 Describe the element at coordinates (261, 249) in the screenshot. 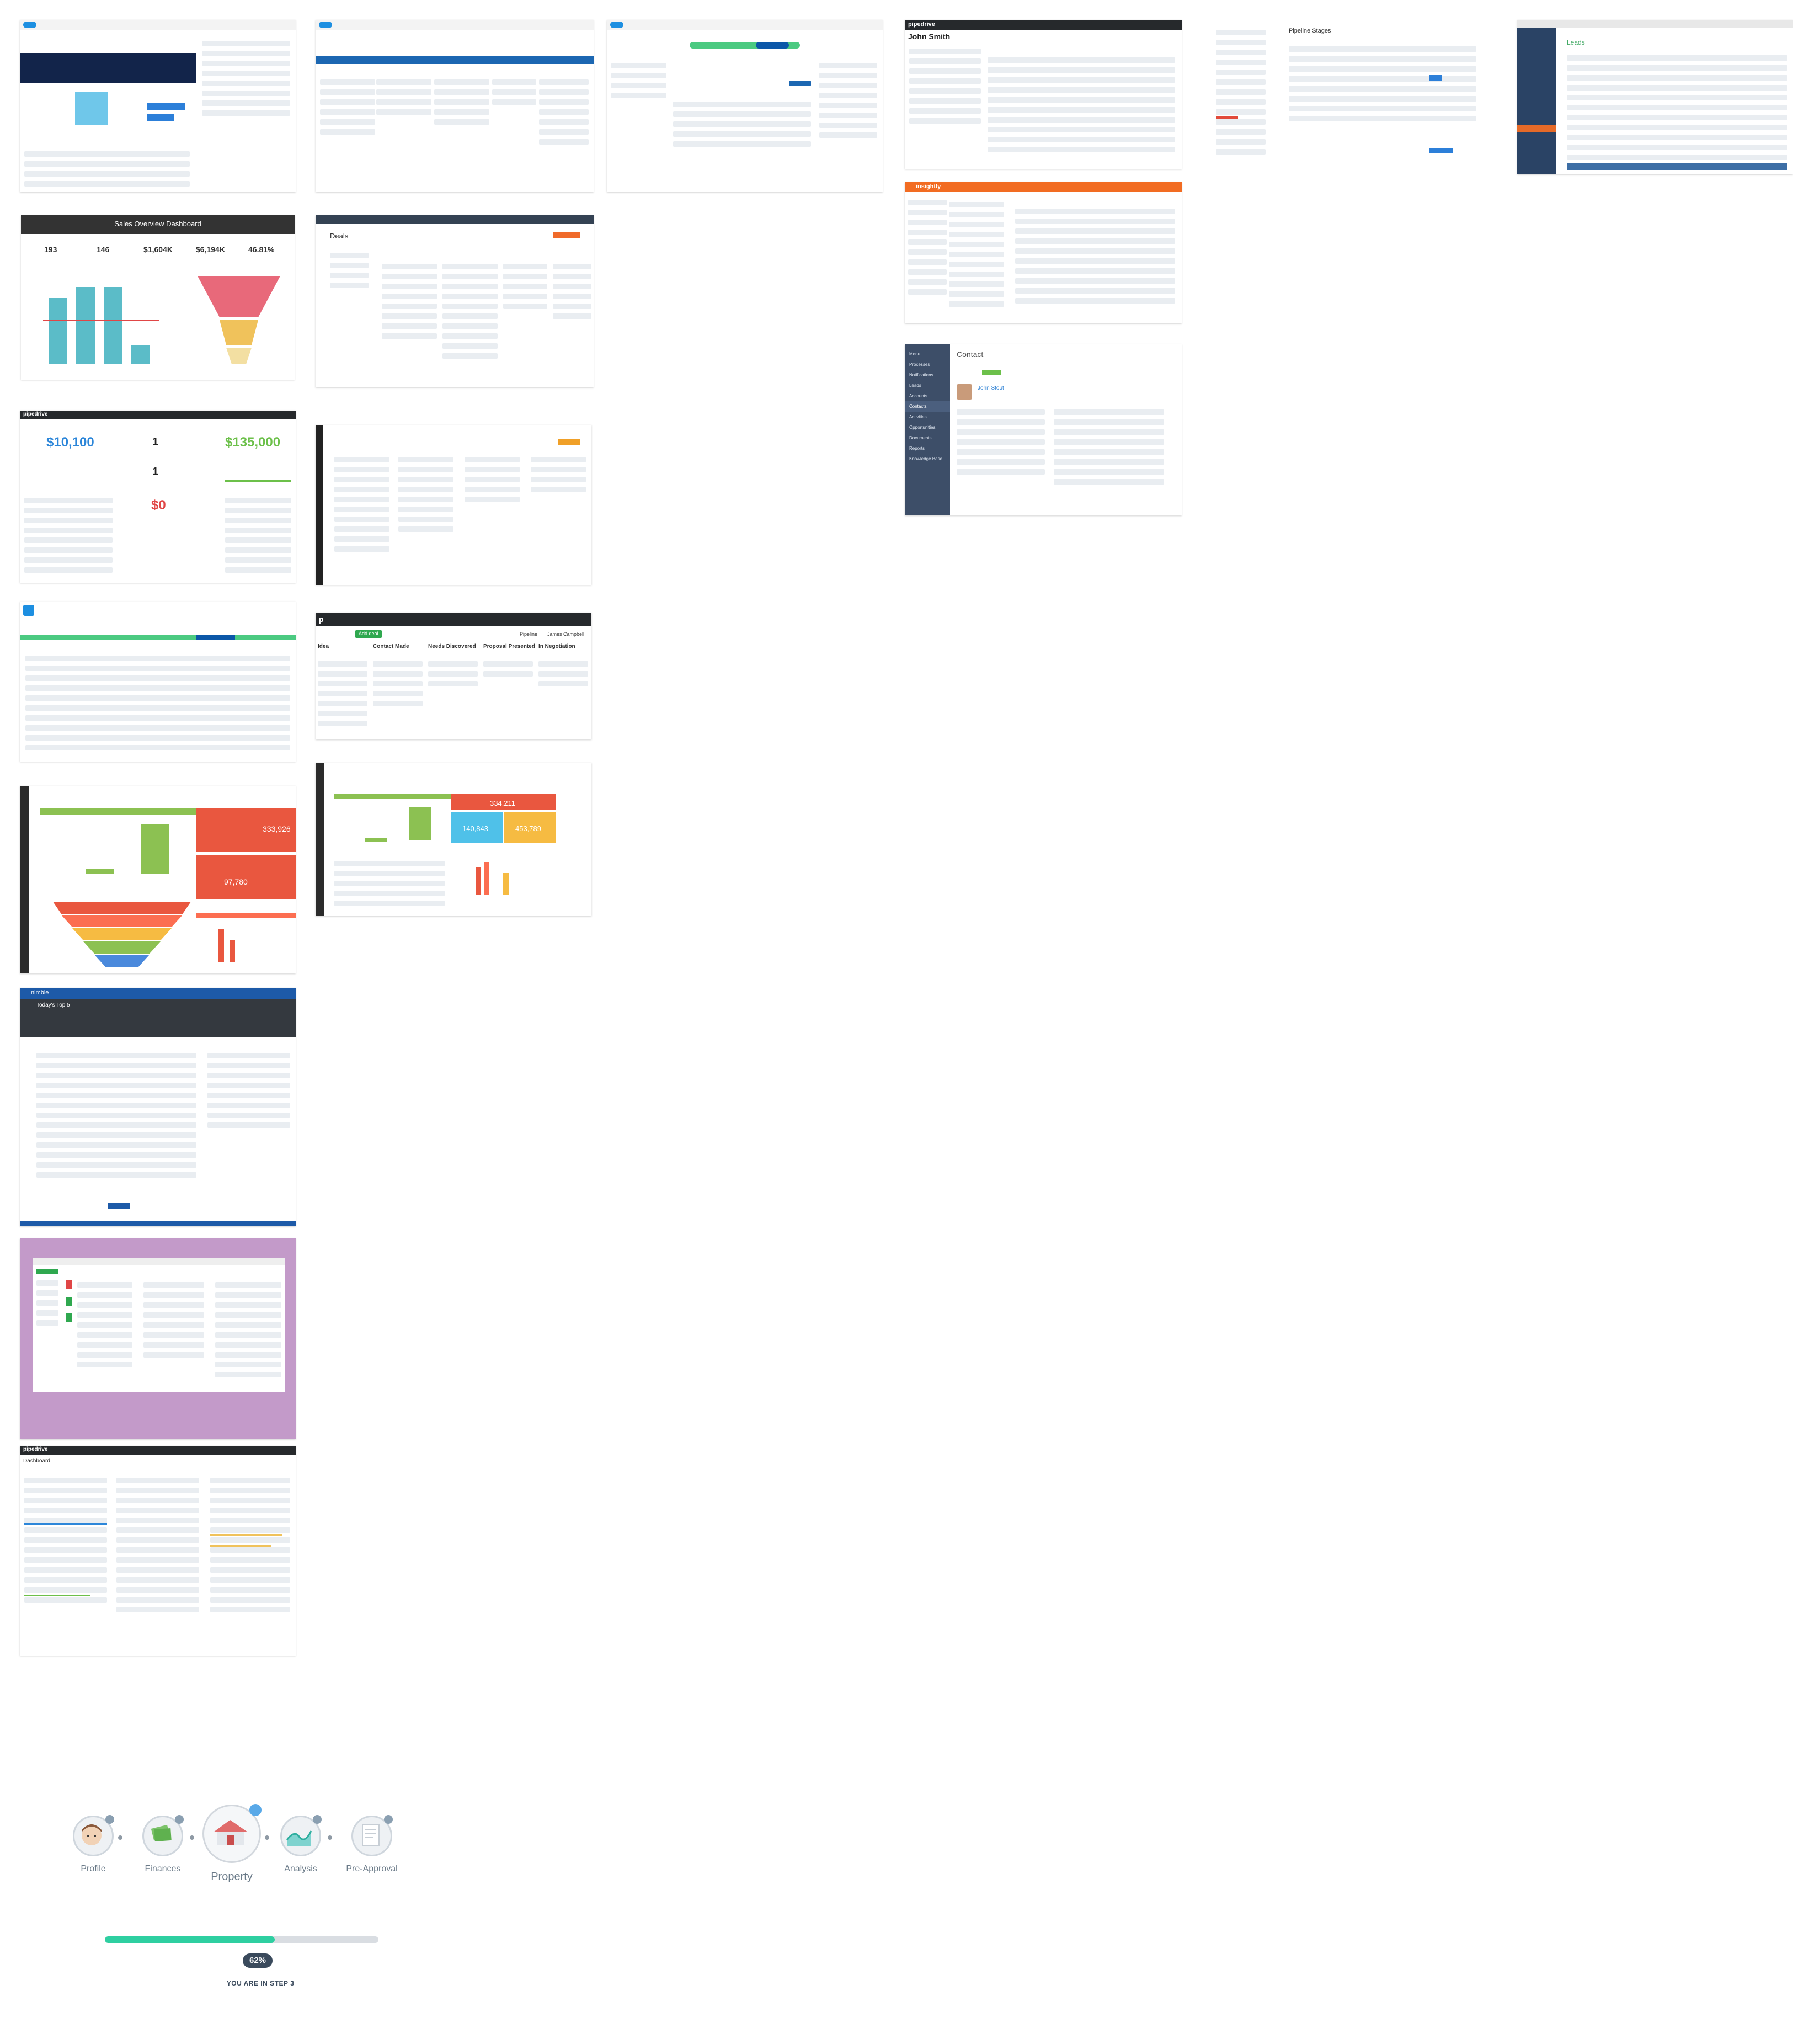

I see `kpi-5: 46.81%` at that location.